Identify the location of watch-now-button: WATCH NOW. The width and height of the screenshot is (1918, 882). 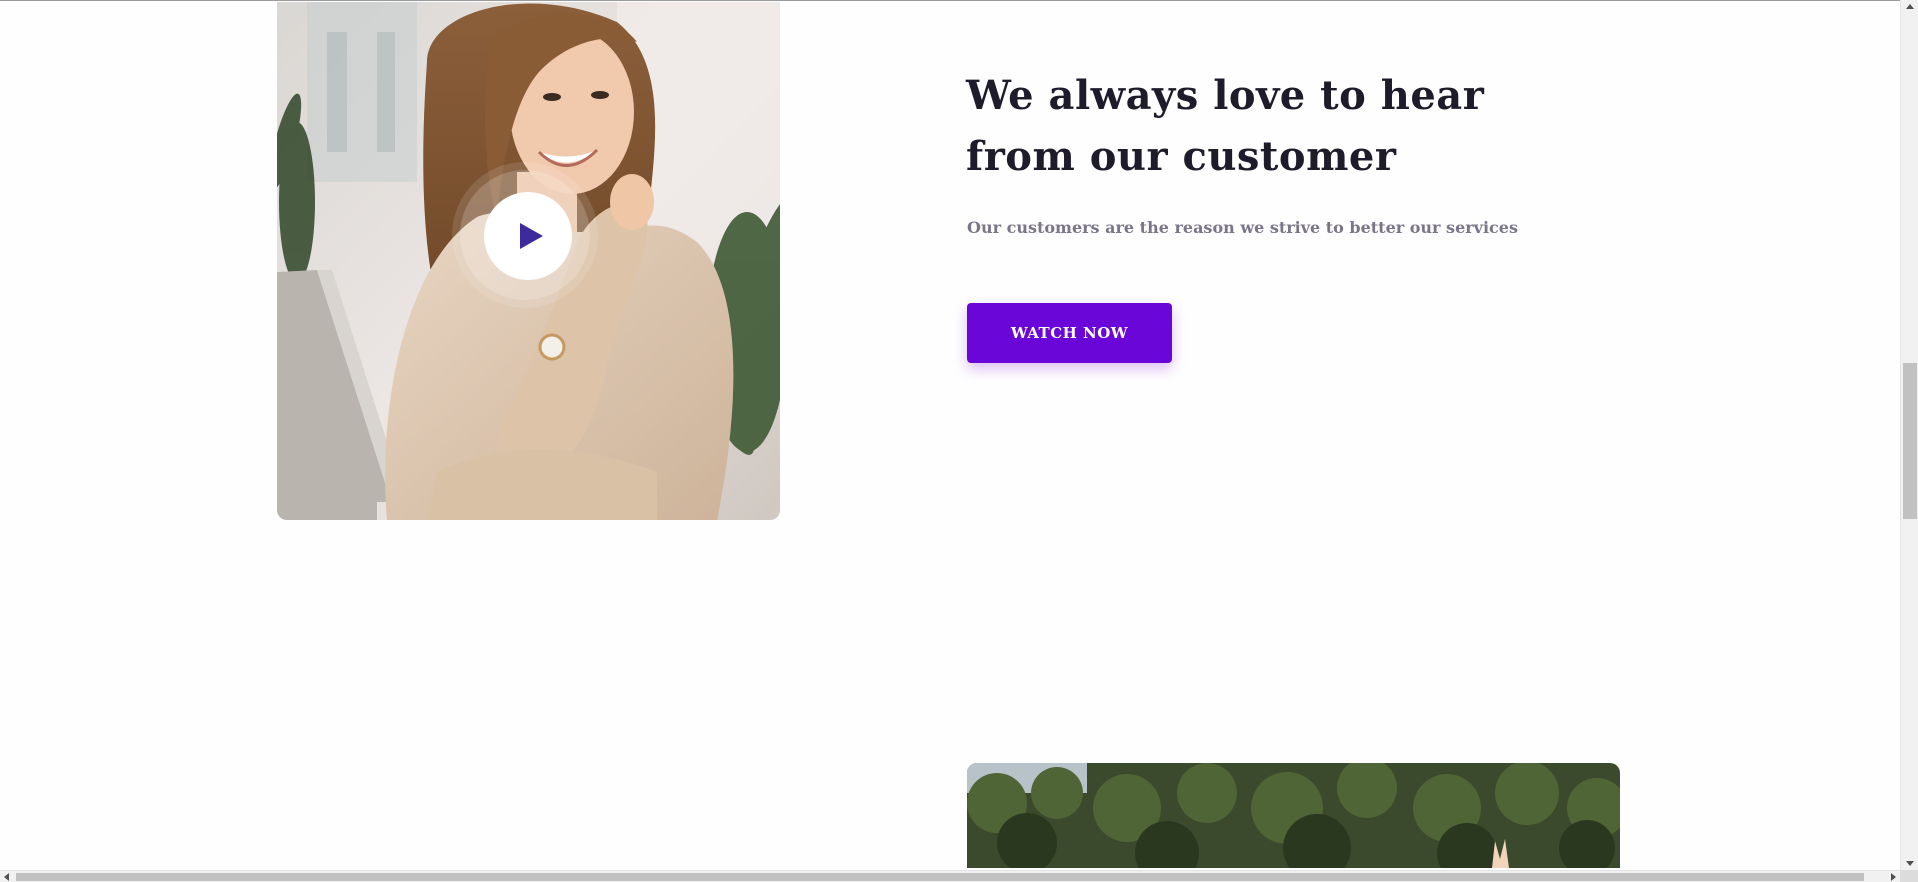
(1069, 333).